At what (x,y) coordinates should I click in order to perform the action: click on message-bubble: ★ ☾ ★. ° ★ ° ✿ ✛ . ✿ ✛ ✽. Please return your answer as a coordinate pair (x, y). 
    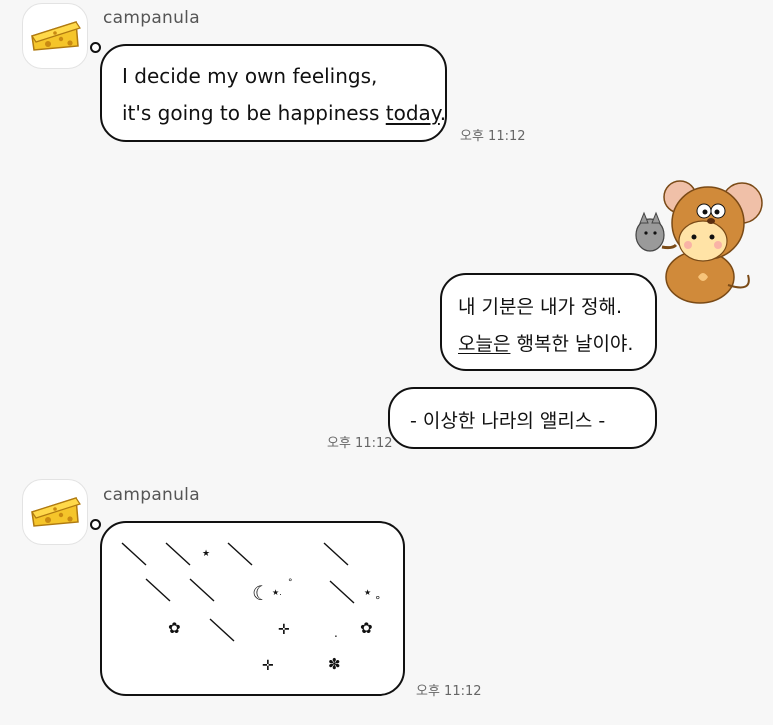
    Looking at the image, I should click on (252, 608).